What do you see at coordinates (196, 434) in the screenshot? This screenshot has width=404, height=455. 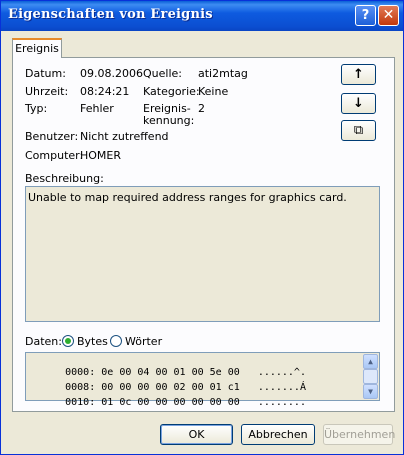 I see `ok-button: OK` at bounding box center [196, 434].